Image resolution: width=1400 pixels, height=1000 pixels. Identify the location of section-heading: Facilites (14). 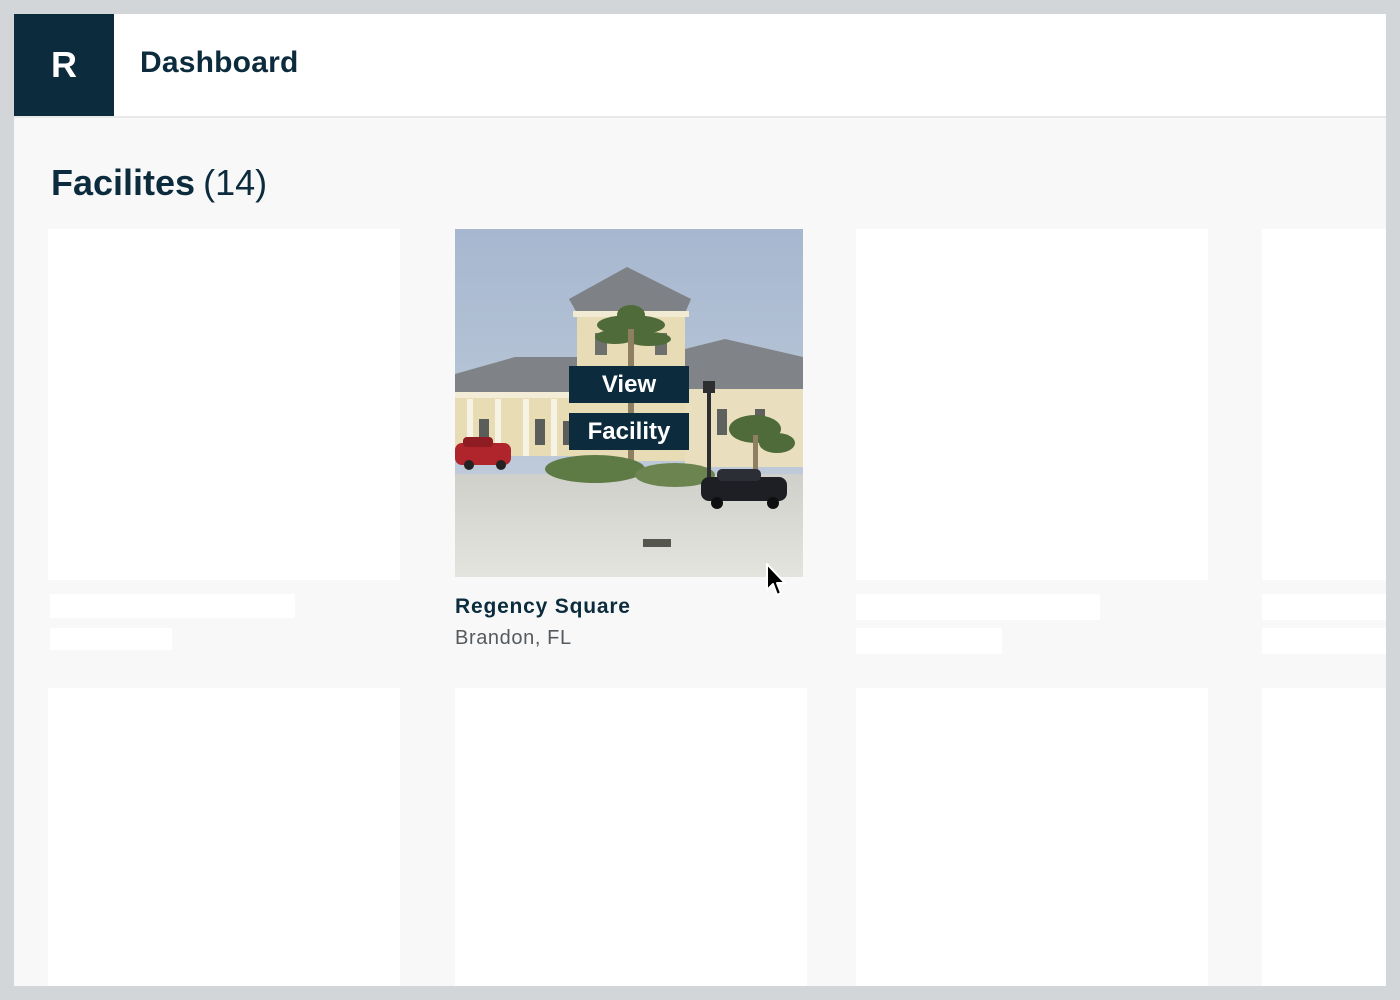
(159, 183).